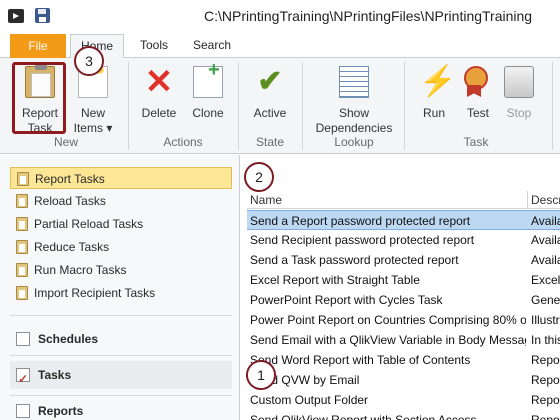  Describe the element at coordinates (154, 46) in the screenshot. I see `tab-tools: Tools` at that location.